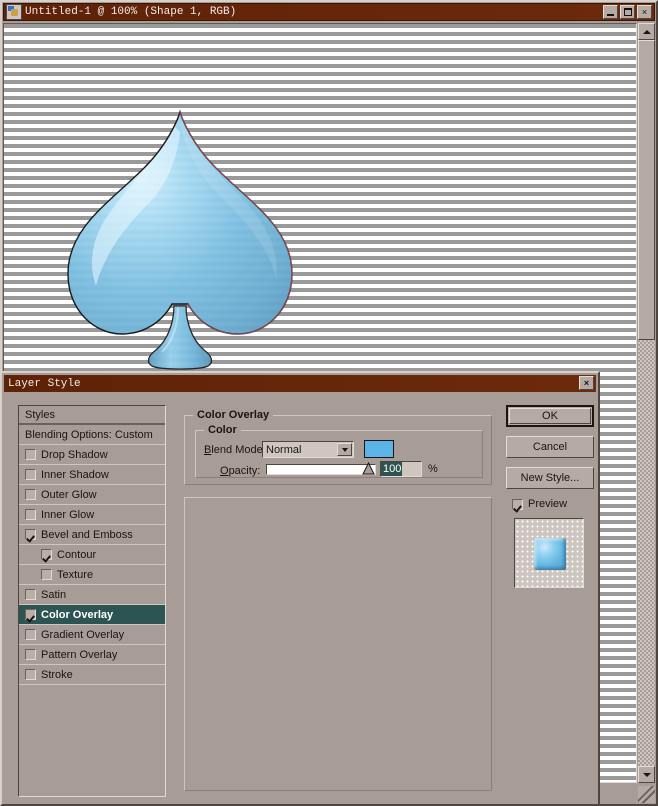  I want to click on checkbox-contour, so click(46, 554).